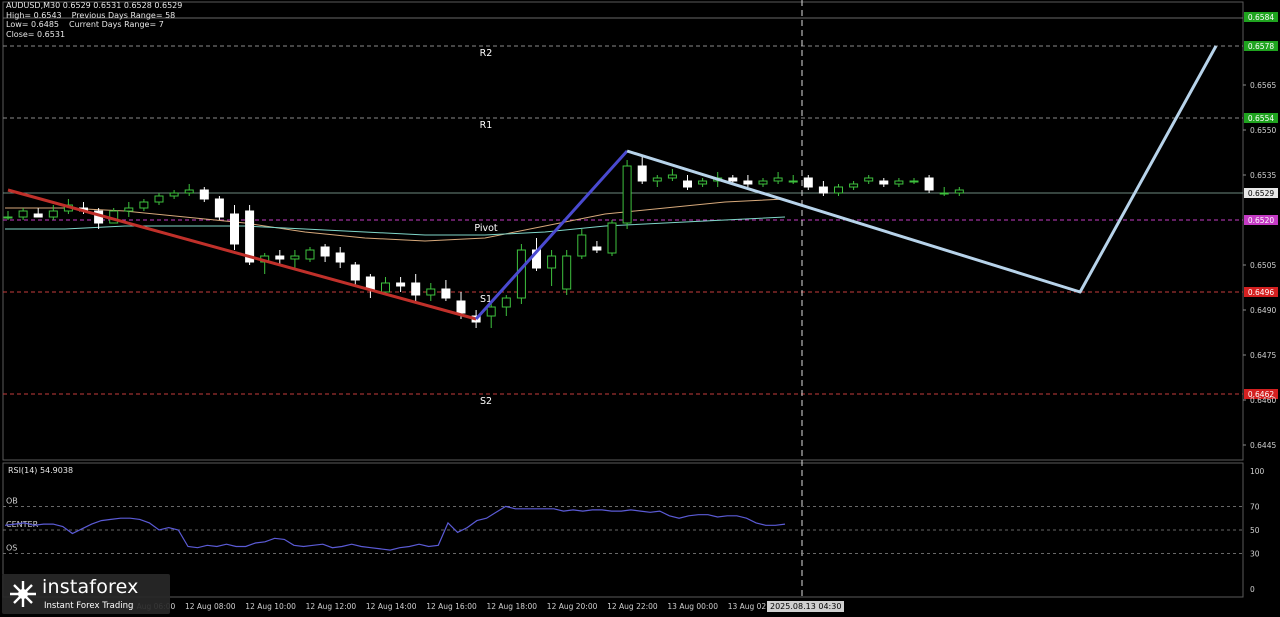 The width and height of the screenshot is (1280, 617). I want to click on price-tick-label: 0.6565, so click(1263, 85).